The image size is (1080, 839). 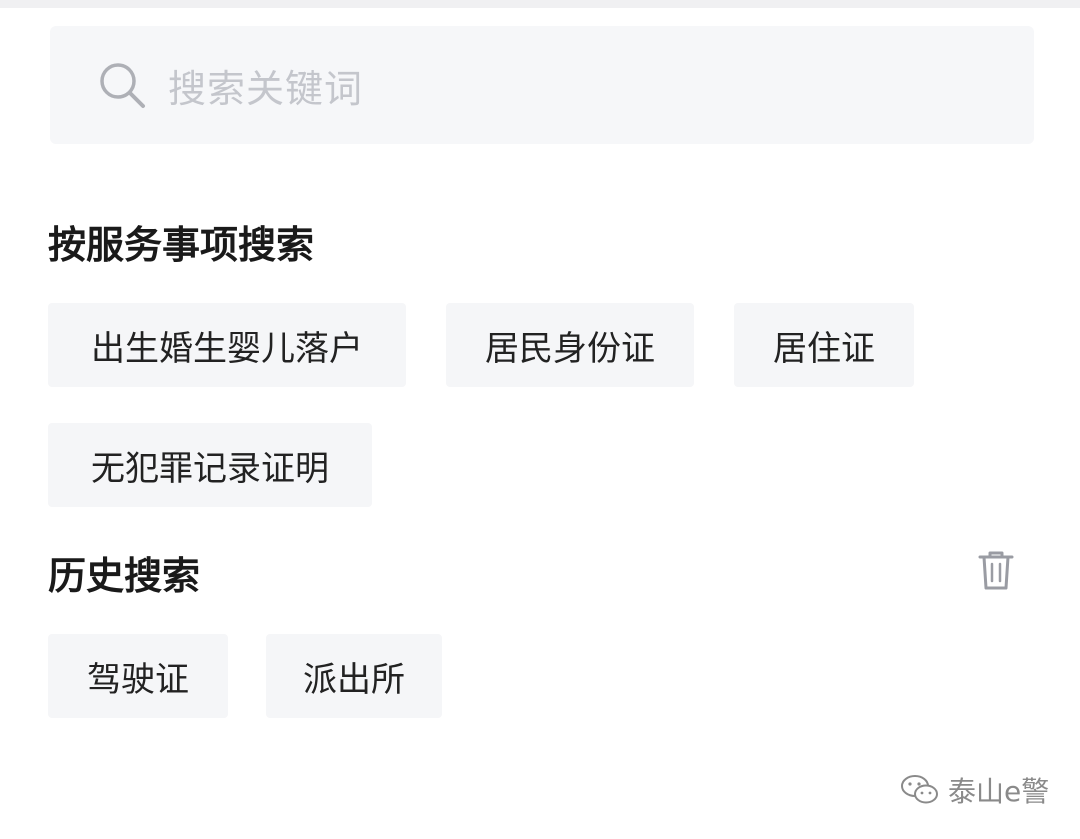 I want to click on watermark: 泰山e警, so click(x=974, y=790).